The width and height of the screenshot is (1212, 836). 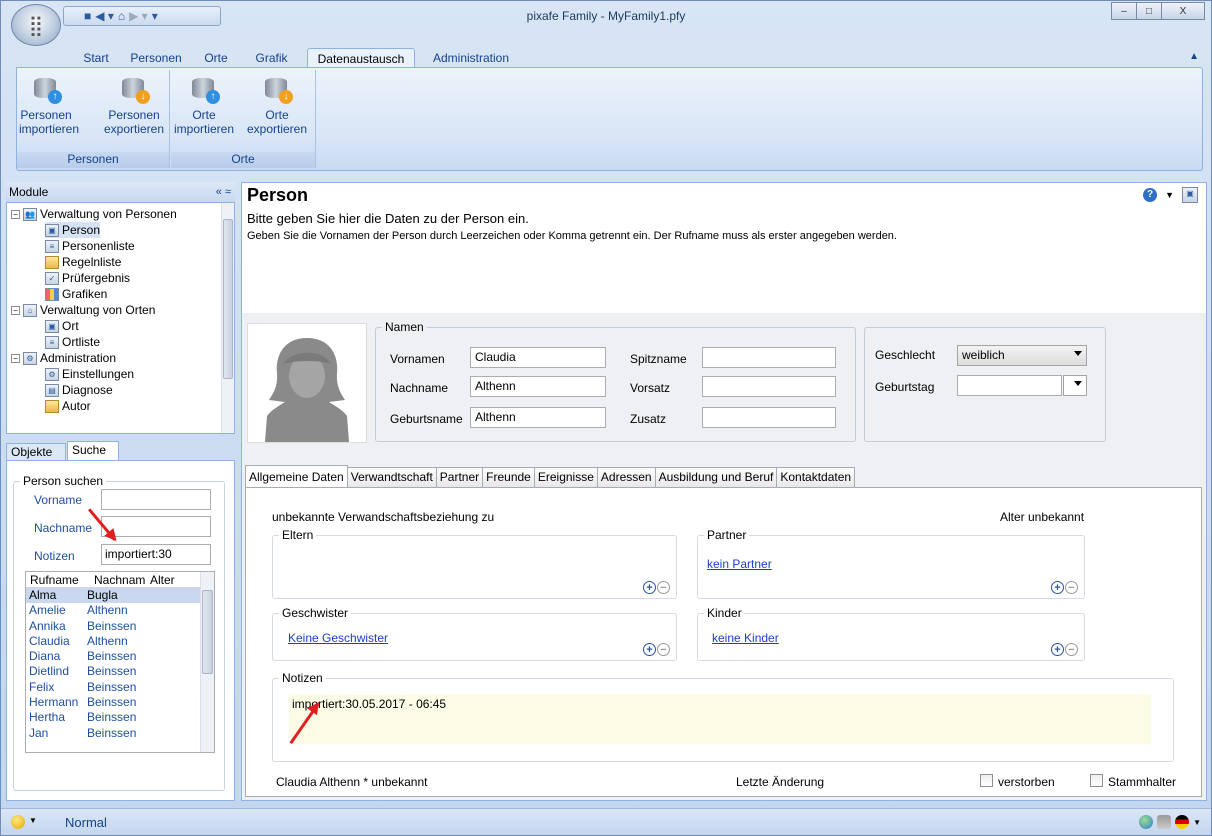 I want to click on add-parent-button: +, so click(x=649, y=587).